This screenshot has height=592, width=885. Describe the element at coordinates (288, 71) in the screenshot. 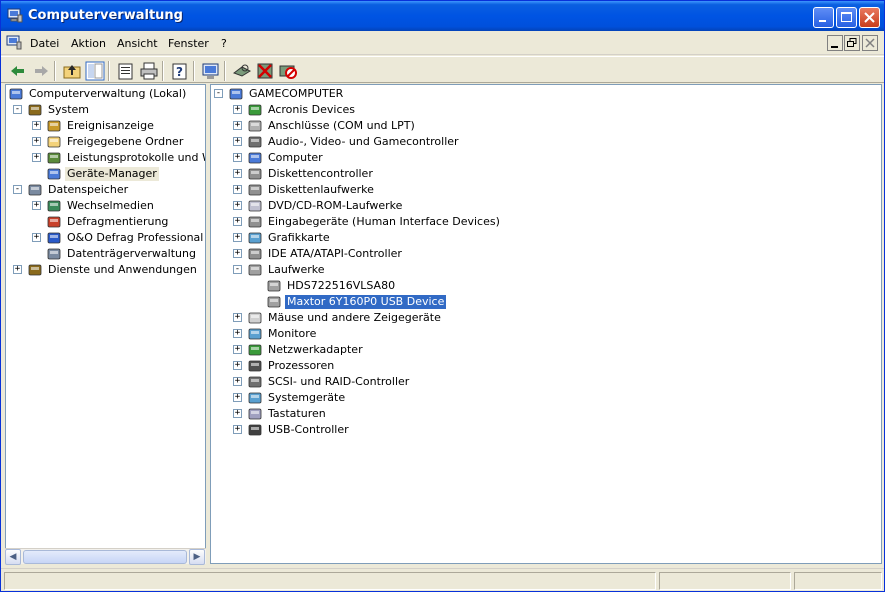

I see `disable-device-icon` at that location.